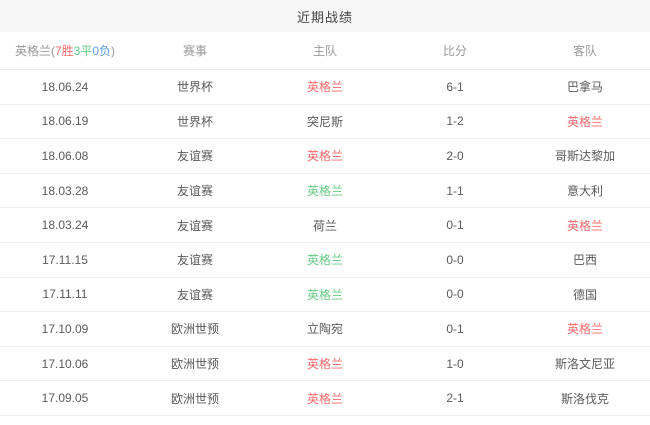 The image size is (650, 425). I want to click on table-header-row: 英格兰(7胜 3平 0负) 赛事 主队 比分 客队, so click(325, 51).